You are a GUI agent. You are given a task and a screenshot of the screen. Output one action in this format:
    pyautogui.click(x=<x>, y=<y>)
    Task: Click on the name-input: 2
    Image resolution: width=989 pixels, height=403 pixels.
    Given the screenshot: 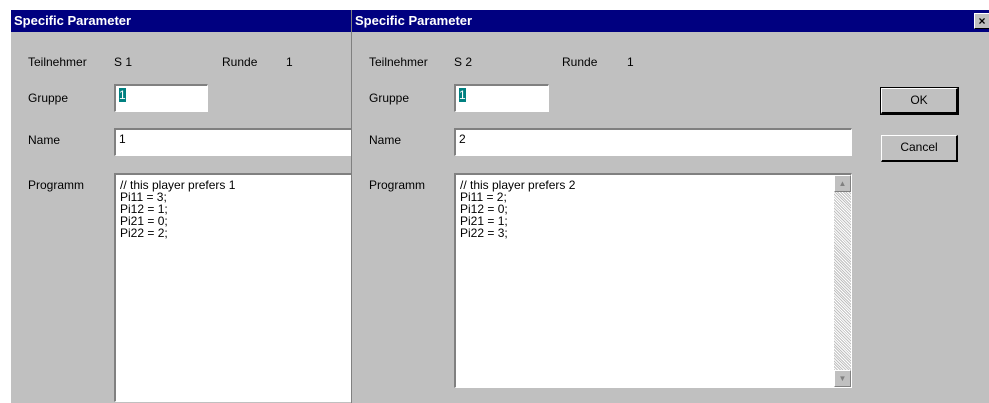 What is the action you would take?
    pyautogui.click(x=653, y=142)
    